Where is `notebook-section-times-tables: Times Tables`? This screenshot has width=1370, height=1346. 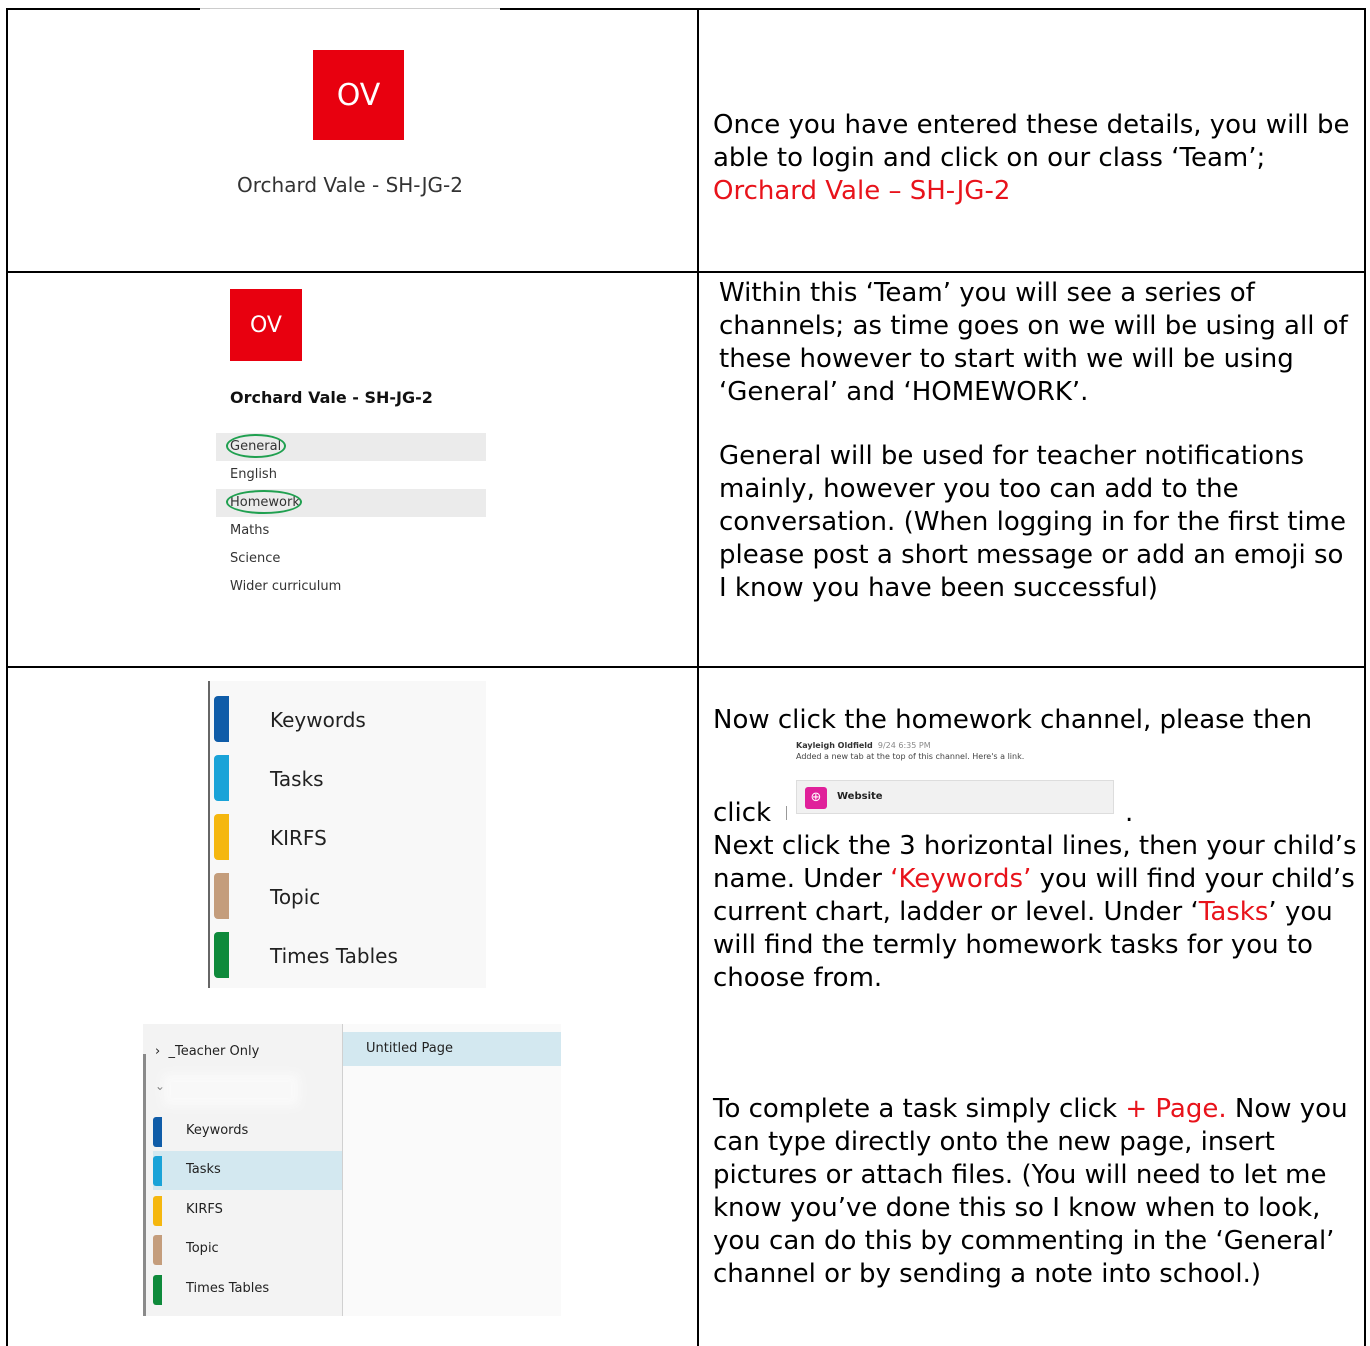
notebook-section-times-tables: Times Tables is located at coordinates (247, 1289).